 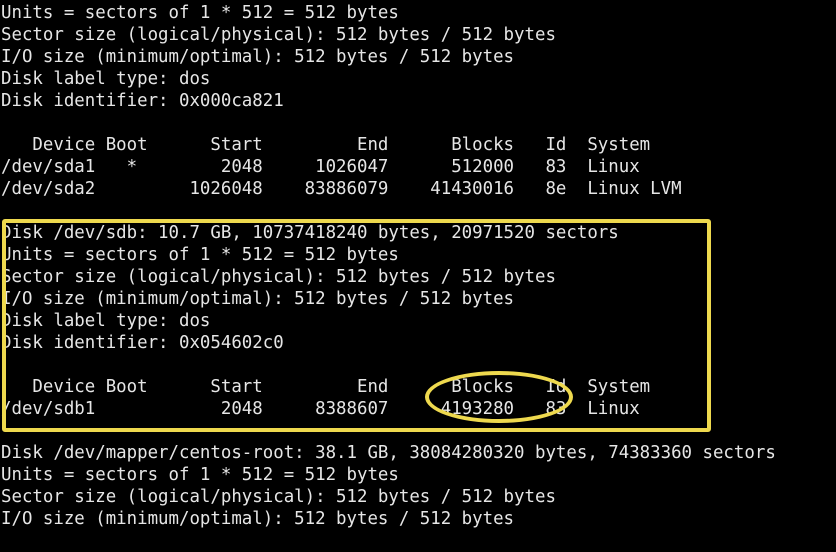 I want to click on table-row: /dev/sda1 * 2048 1026047 512000 83 Linux, so click(x=320, y=167).